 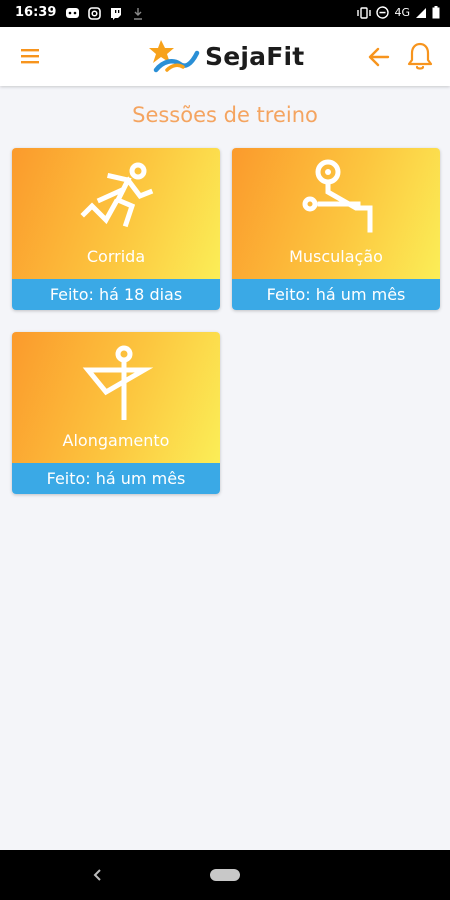 I want to click on discord-icon, so click(x=72, y=13).